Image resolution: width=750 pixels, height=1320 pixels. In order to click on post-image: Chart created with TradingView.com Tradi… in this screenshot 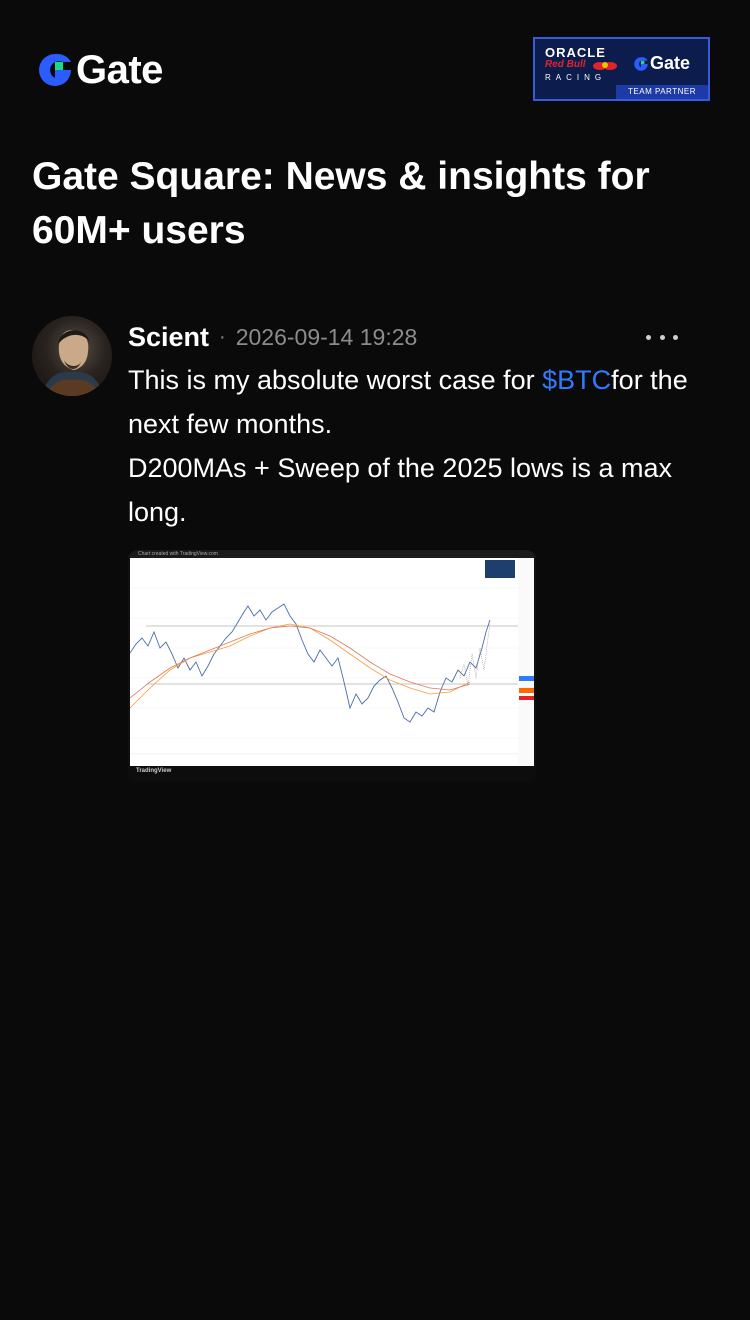, I will do `click(332, 666)`.